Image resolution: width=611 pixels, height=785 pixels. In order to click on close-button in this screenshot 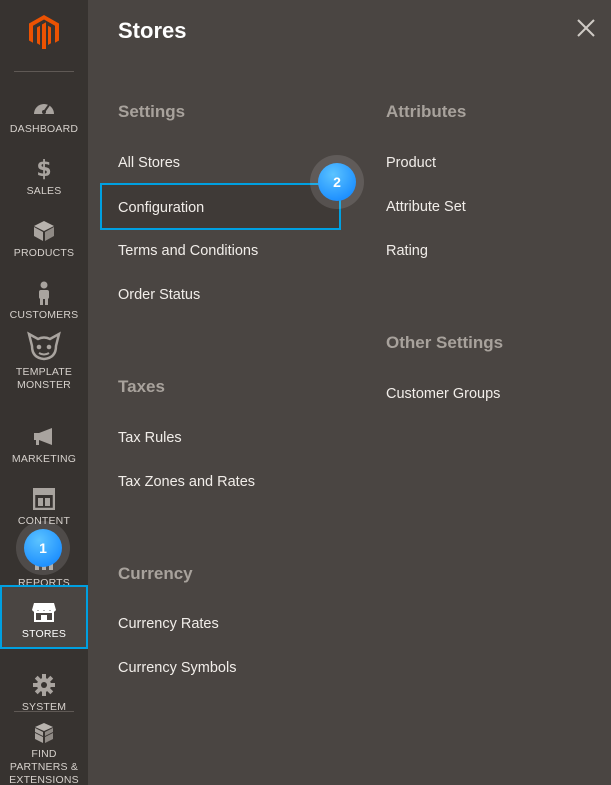, I will do `click(586, 28)`.